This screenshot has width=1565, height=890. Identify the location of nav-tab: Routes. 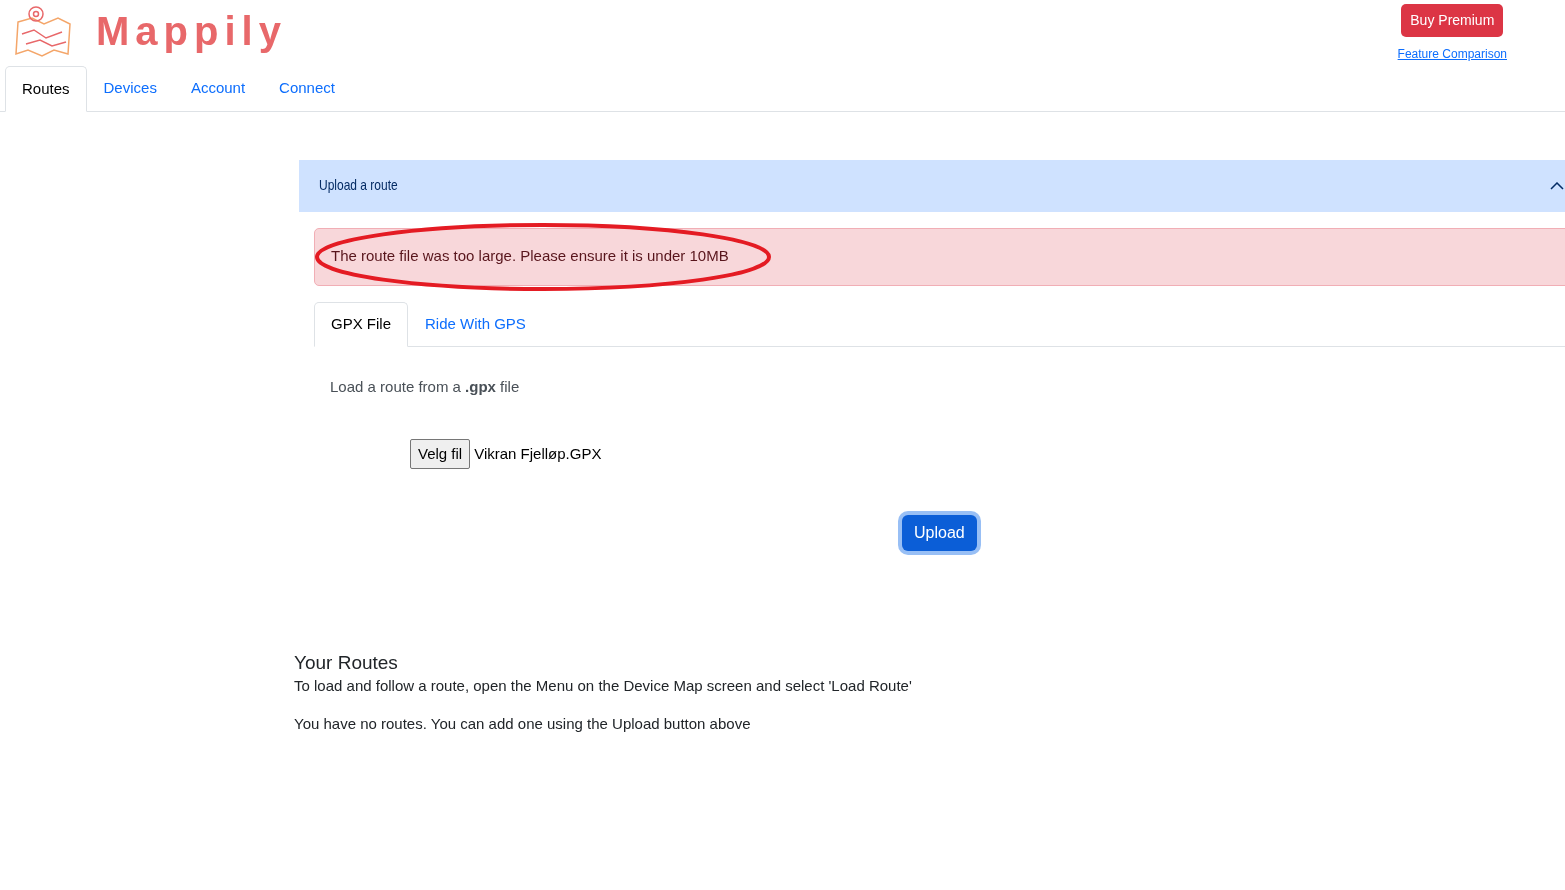
(46, 89).